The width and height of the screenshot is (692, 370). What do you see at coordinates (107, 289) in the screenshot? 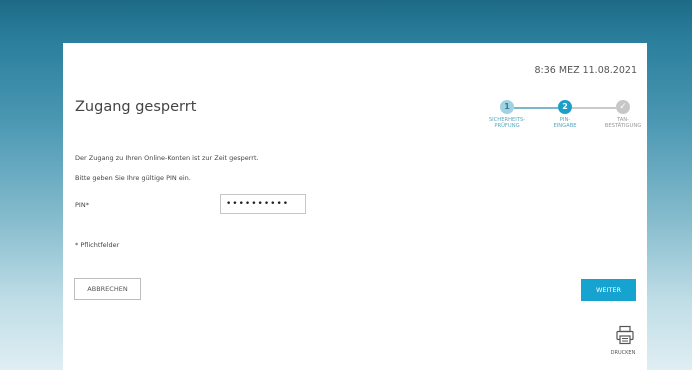
I see `cancel-button: ABBRECHEN` at bounding box center [107, 289].